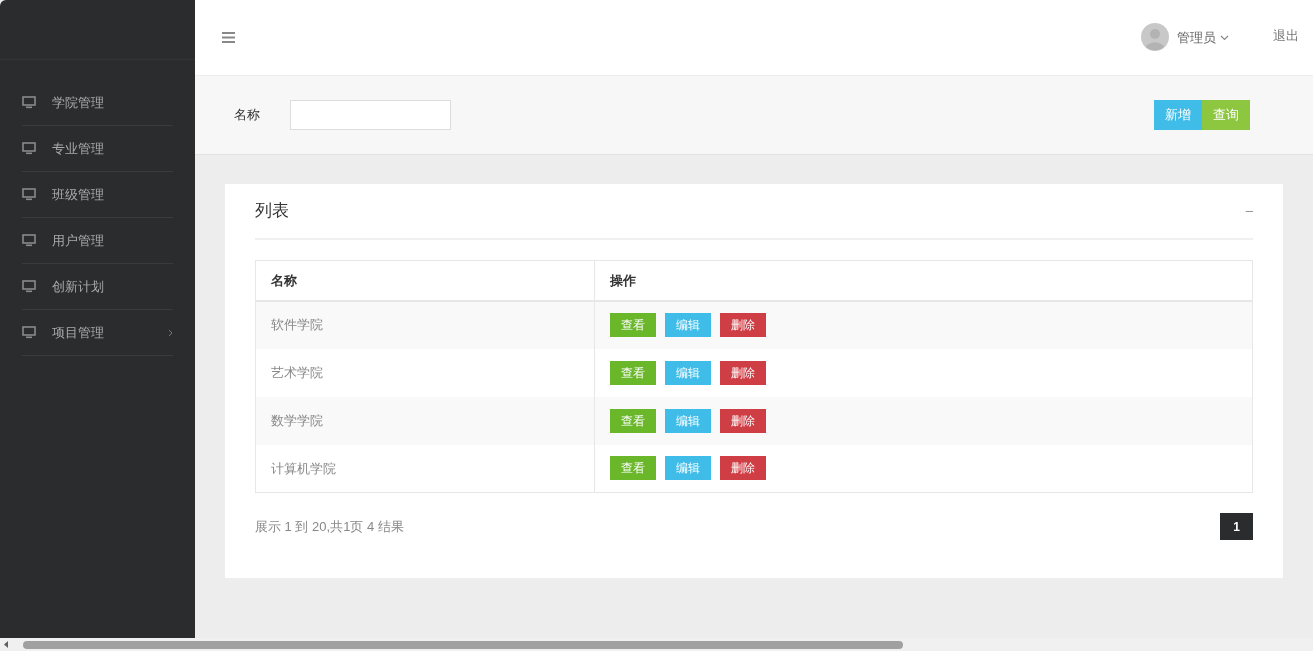  What do you see at coordinates (228, 37) in the screenshot?
I see `menu-icon` at bounding box center [228, 37].